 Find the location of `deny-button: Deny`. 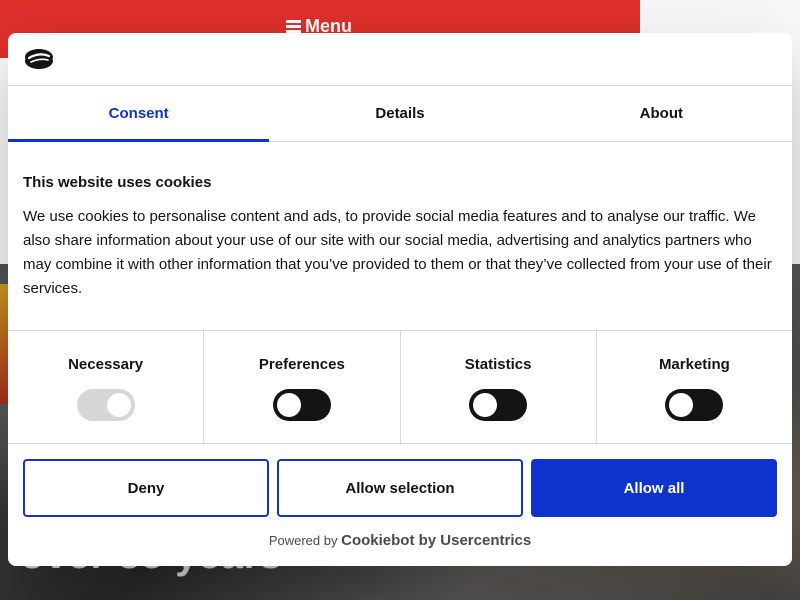

deny-button: Deny is located at coordinates (146, 488).